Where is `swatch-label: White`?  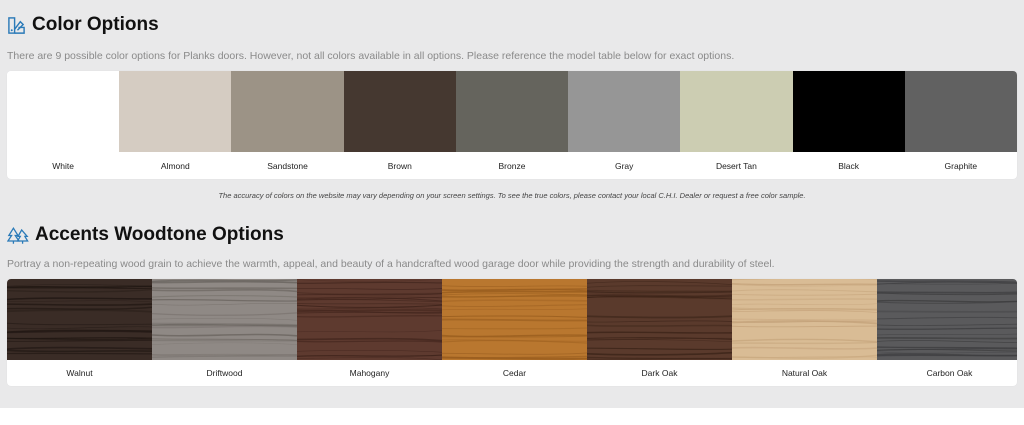 swatch-label: White is located at coordinates (63, 165).